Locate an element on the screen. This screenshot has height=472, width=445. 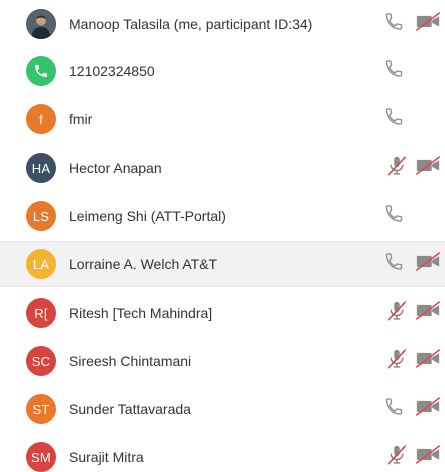
participant-row: LA Lorraine A. Welch AT&T is located at coordinates (222, 264).